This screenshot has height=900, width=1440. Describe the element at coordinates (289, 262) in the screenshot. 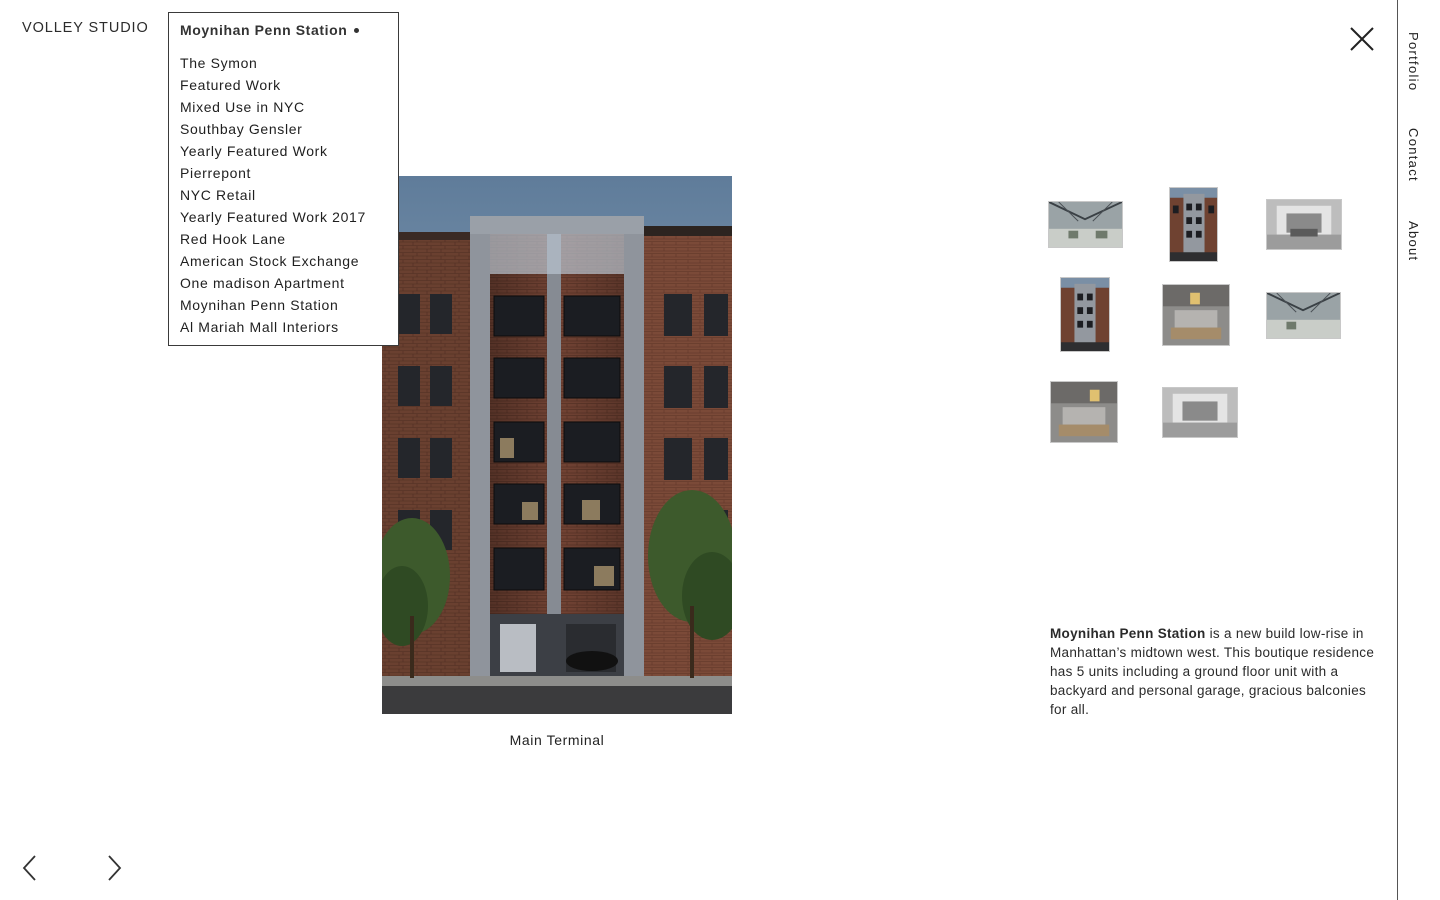

I see `project-item-american-stock-exchange: American Stock Exchange` at that location.